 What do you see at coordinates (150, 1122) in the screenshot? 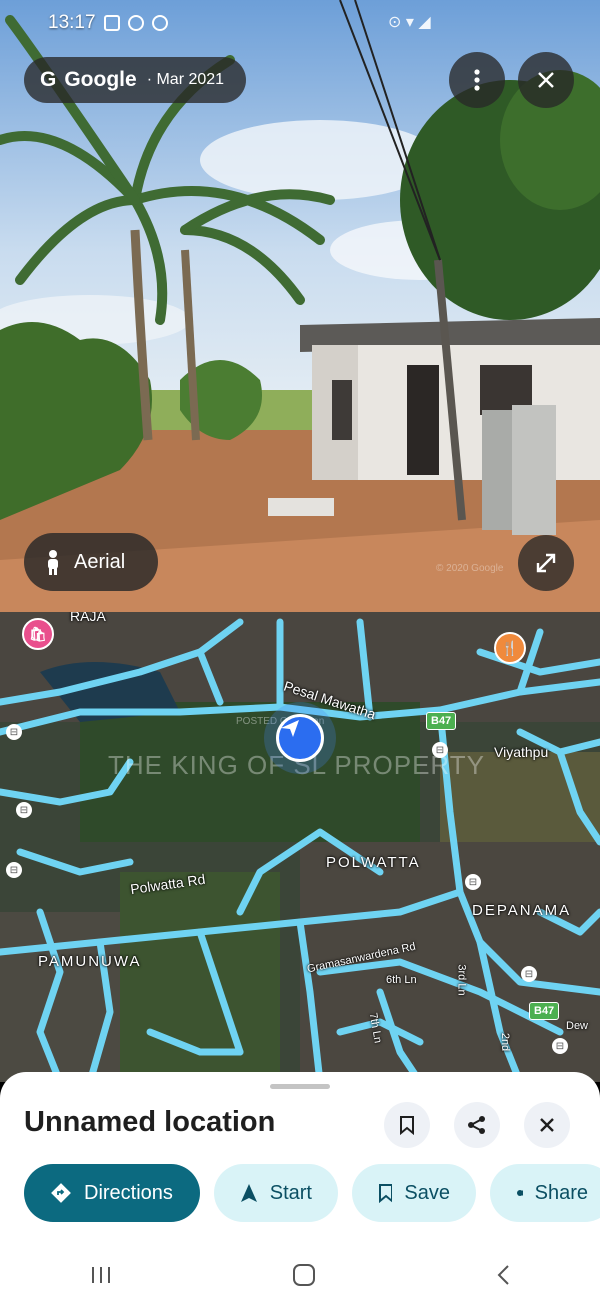
I see `place-title: Unnamed location` at bounding box center [150, 1122].